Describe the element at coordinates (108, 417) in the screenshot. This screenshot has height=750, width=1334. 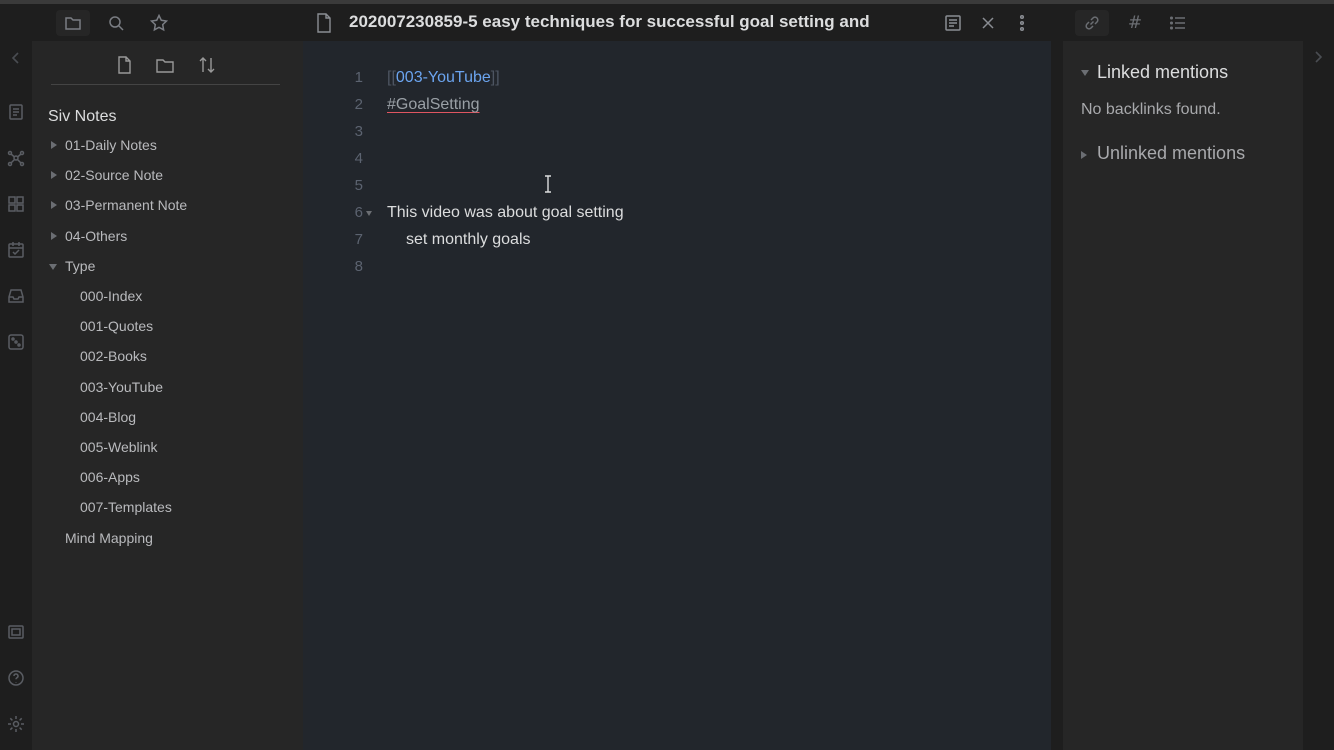
I see `file-blog: 004-Blog` at that location.